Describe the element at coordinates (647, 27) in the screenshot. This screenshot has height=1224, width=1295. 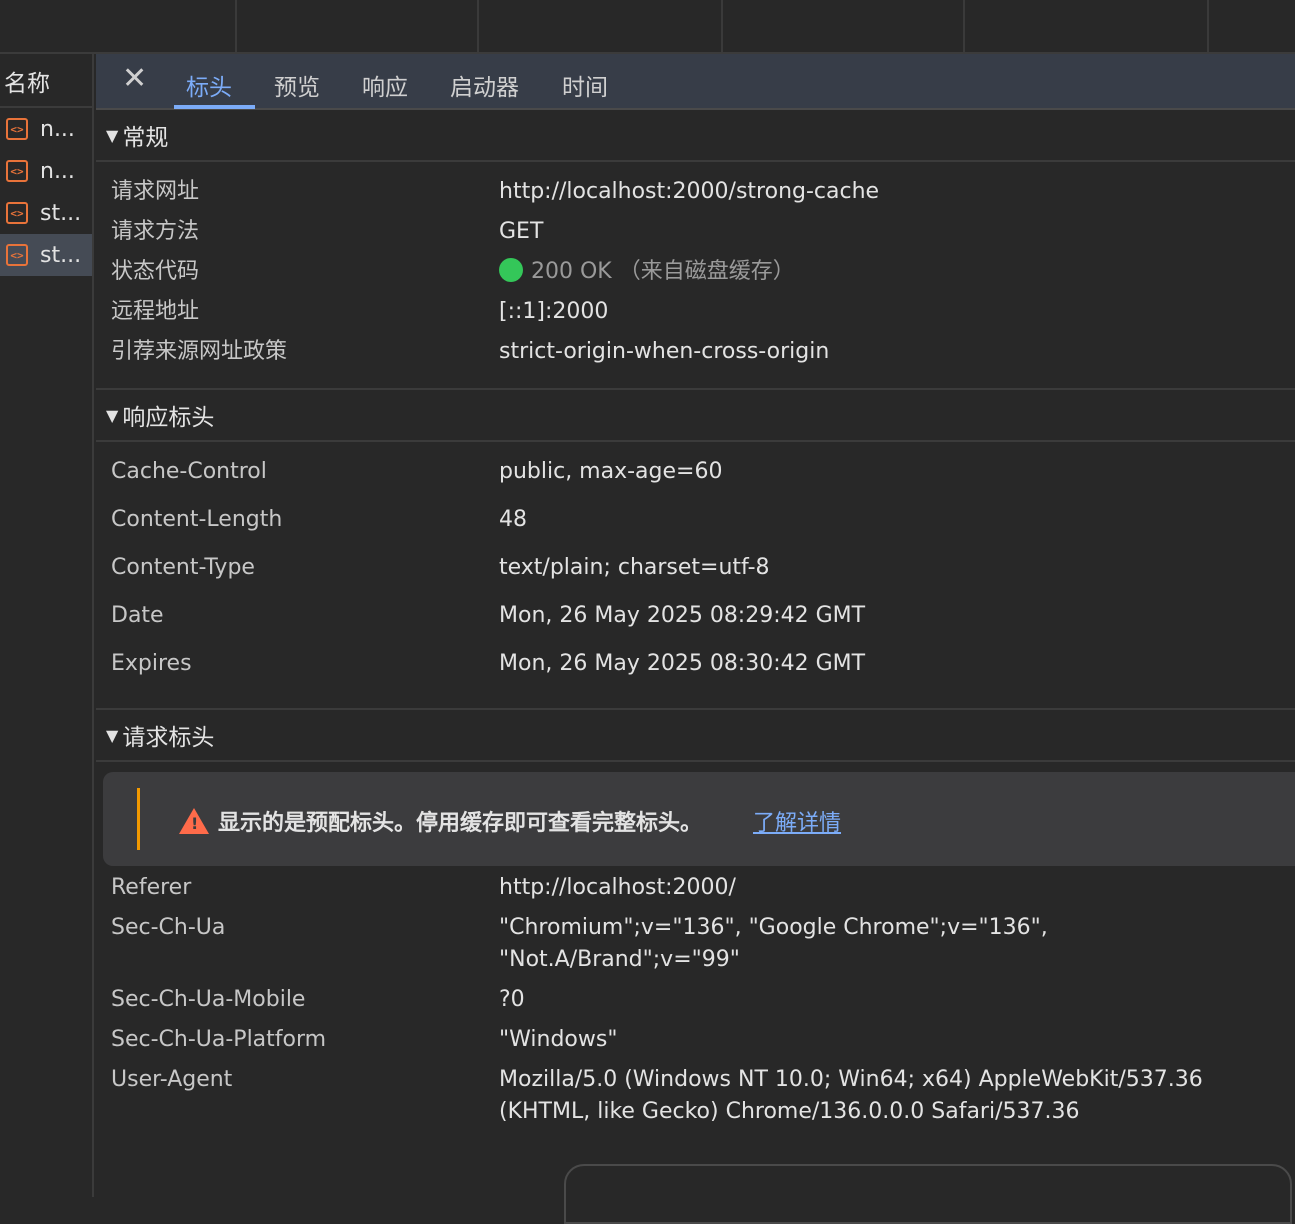
I see `waterfall-header` at that location.